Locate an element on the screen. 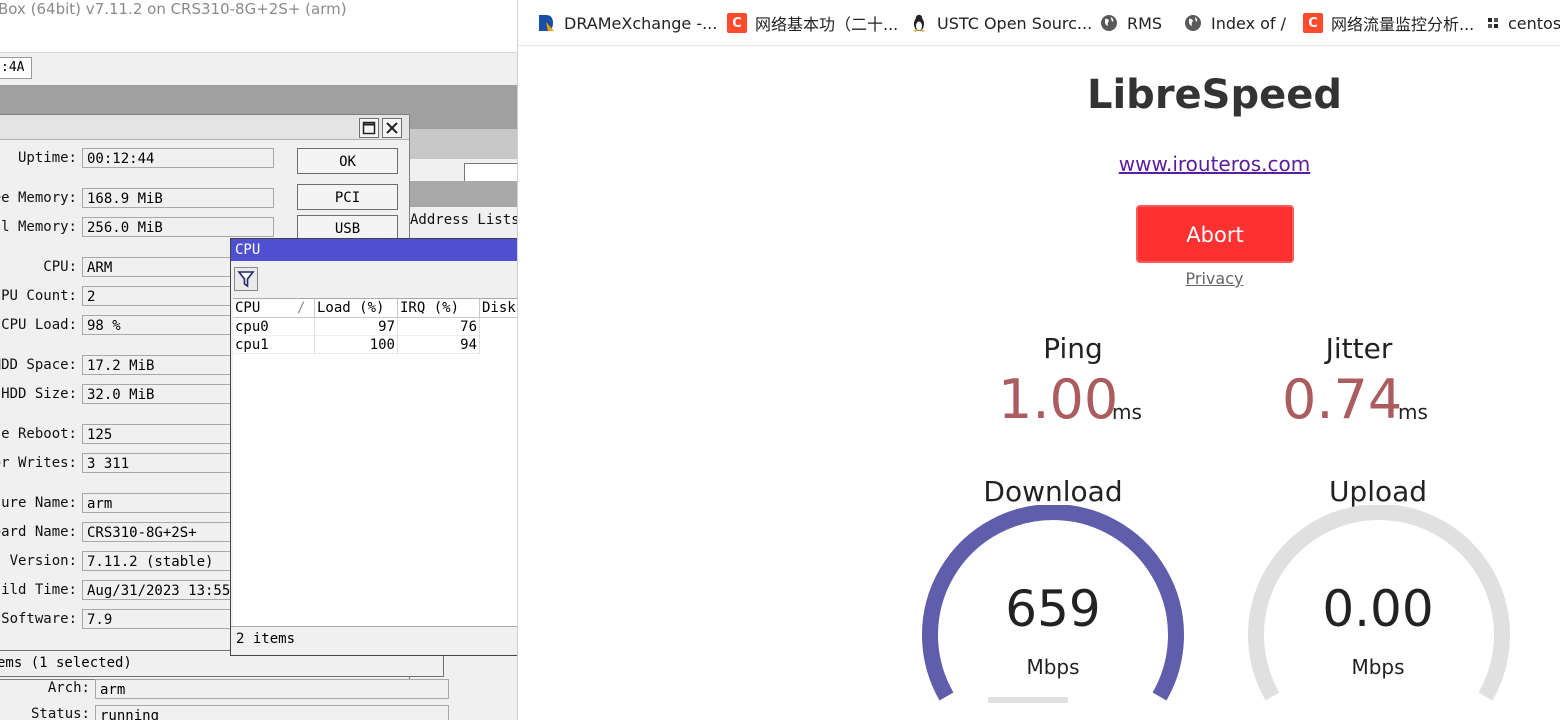  close-icon is located at coordinates (392, 128).